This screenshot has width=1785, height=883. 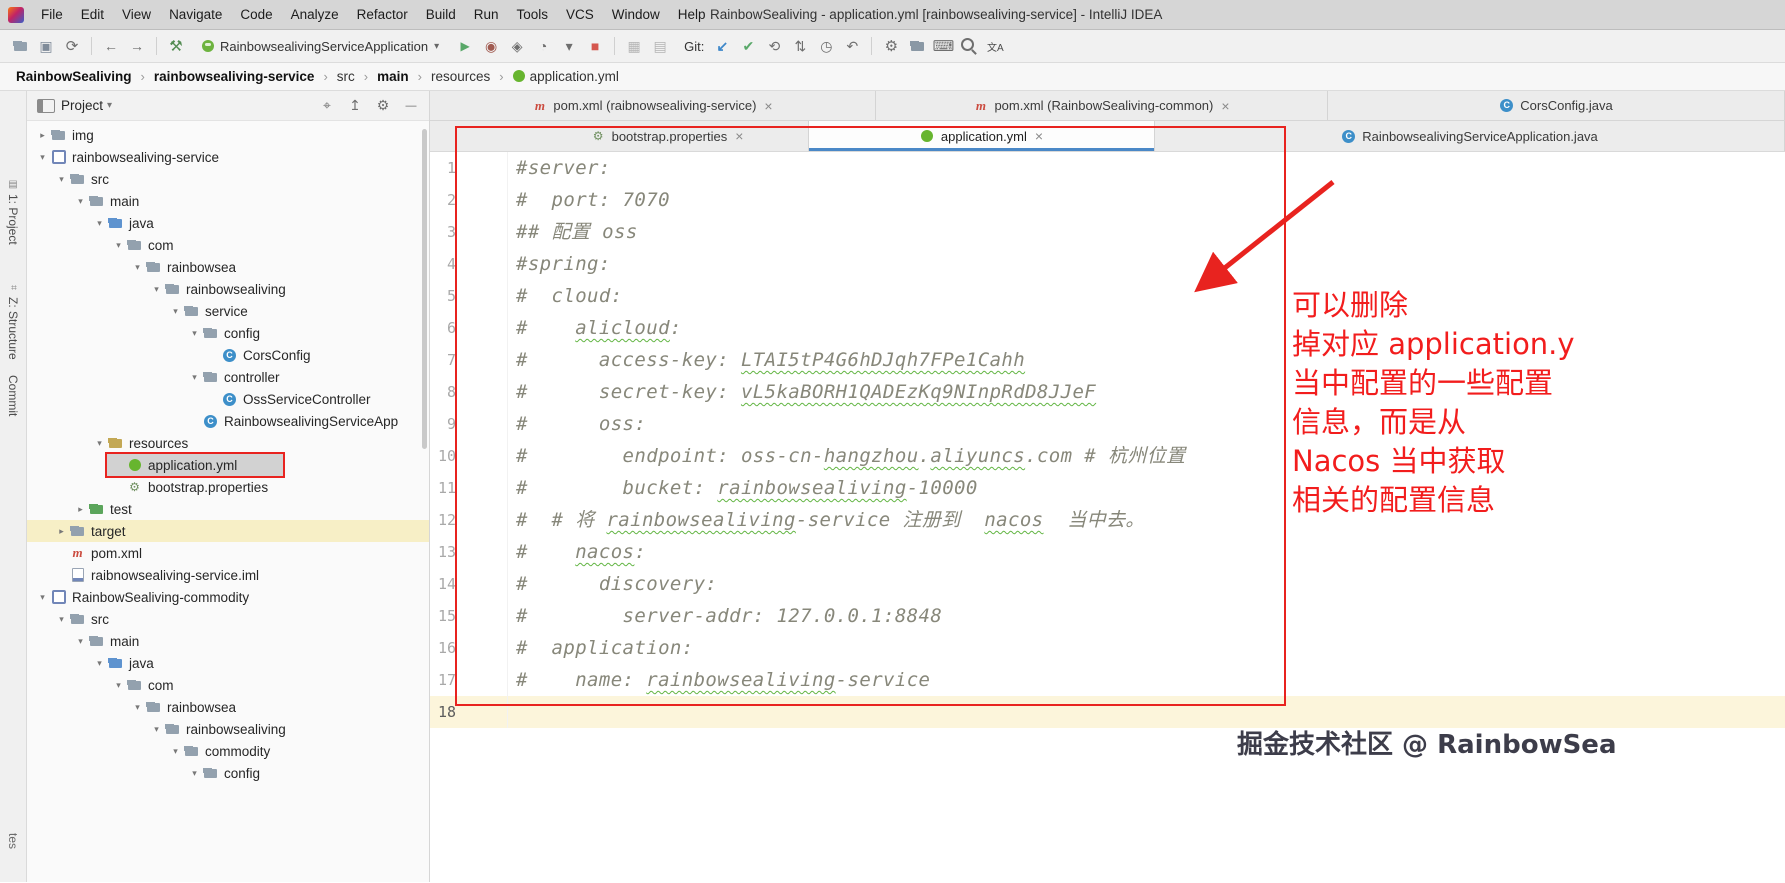 What do you see at coordinates (441, 14) in the screenshot?
I see `menu-build: Build` at bounding box center [441, 14].